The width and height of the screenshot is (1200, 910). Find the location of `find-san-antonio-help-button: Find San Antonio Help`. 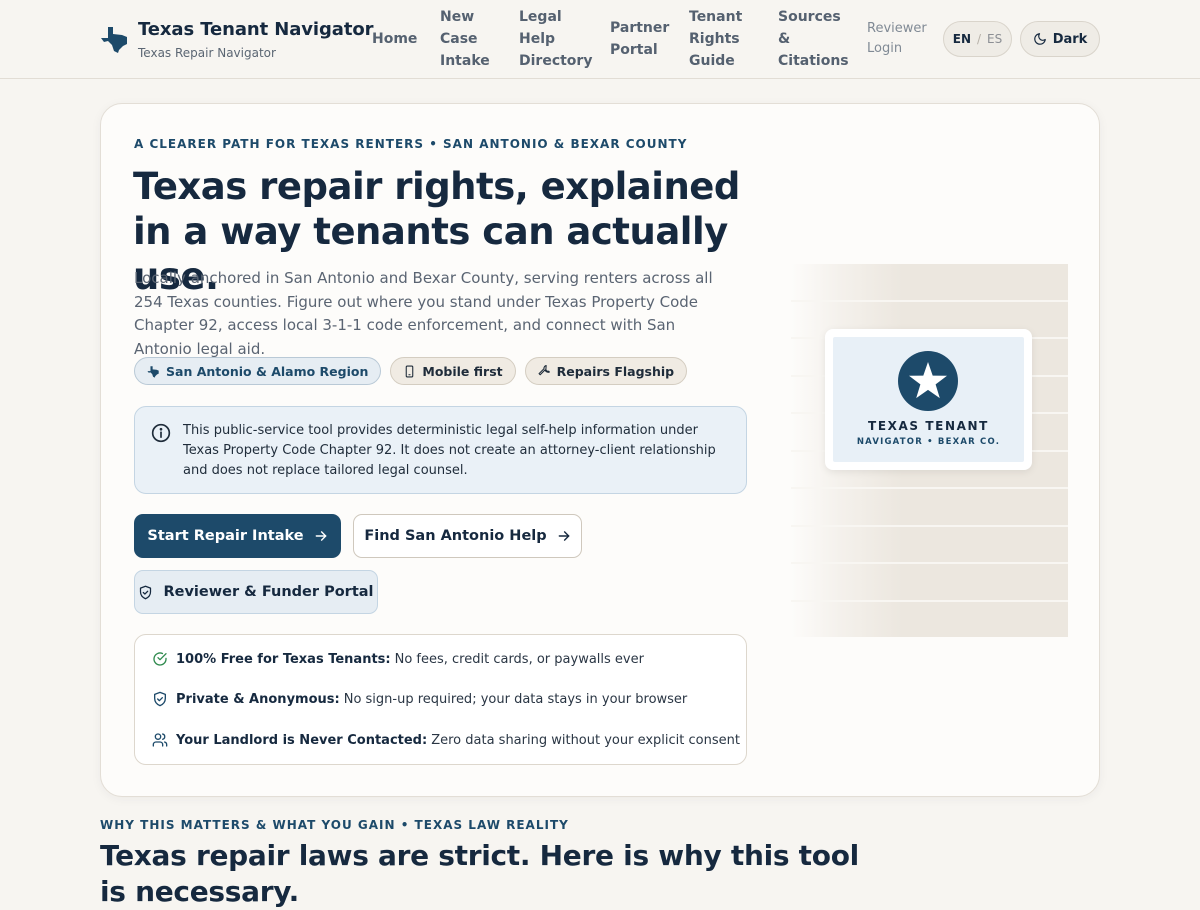

find-san-antonio-help-button: Find San Antonio Help is located at coordinates (467, 536).